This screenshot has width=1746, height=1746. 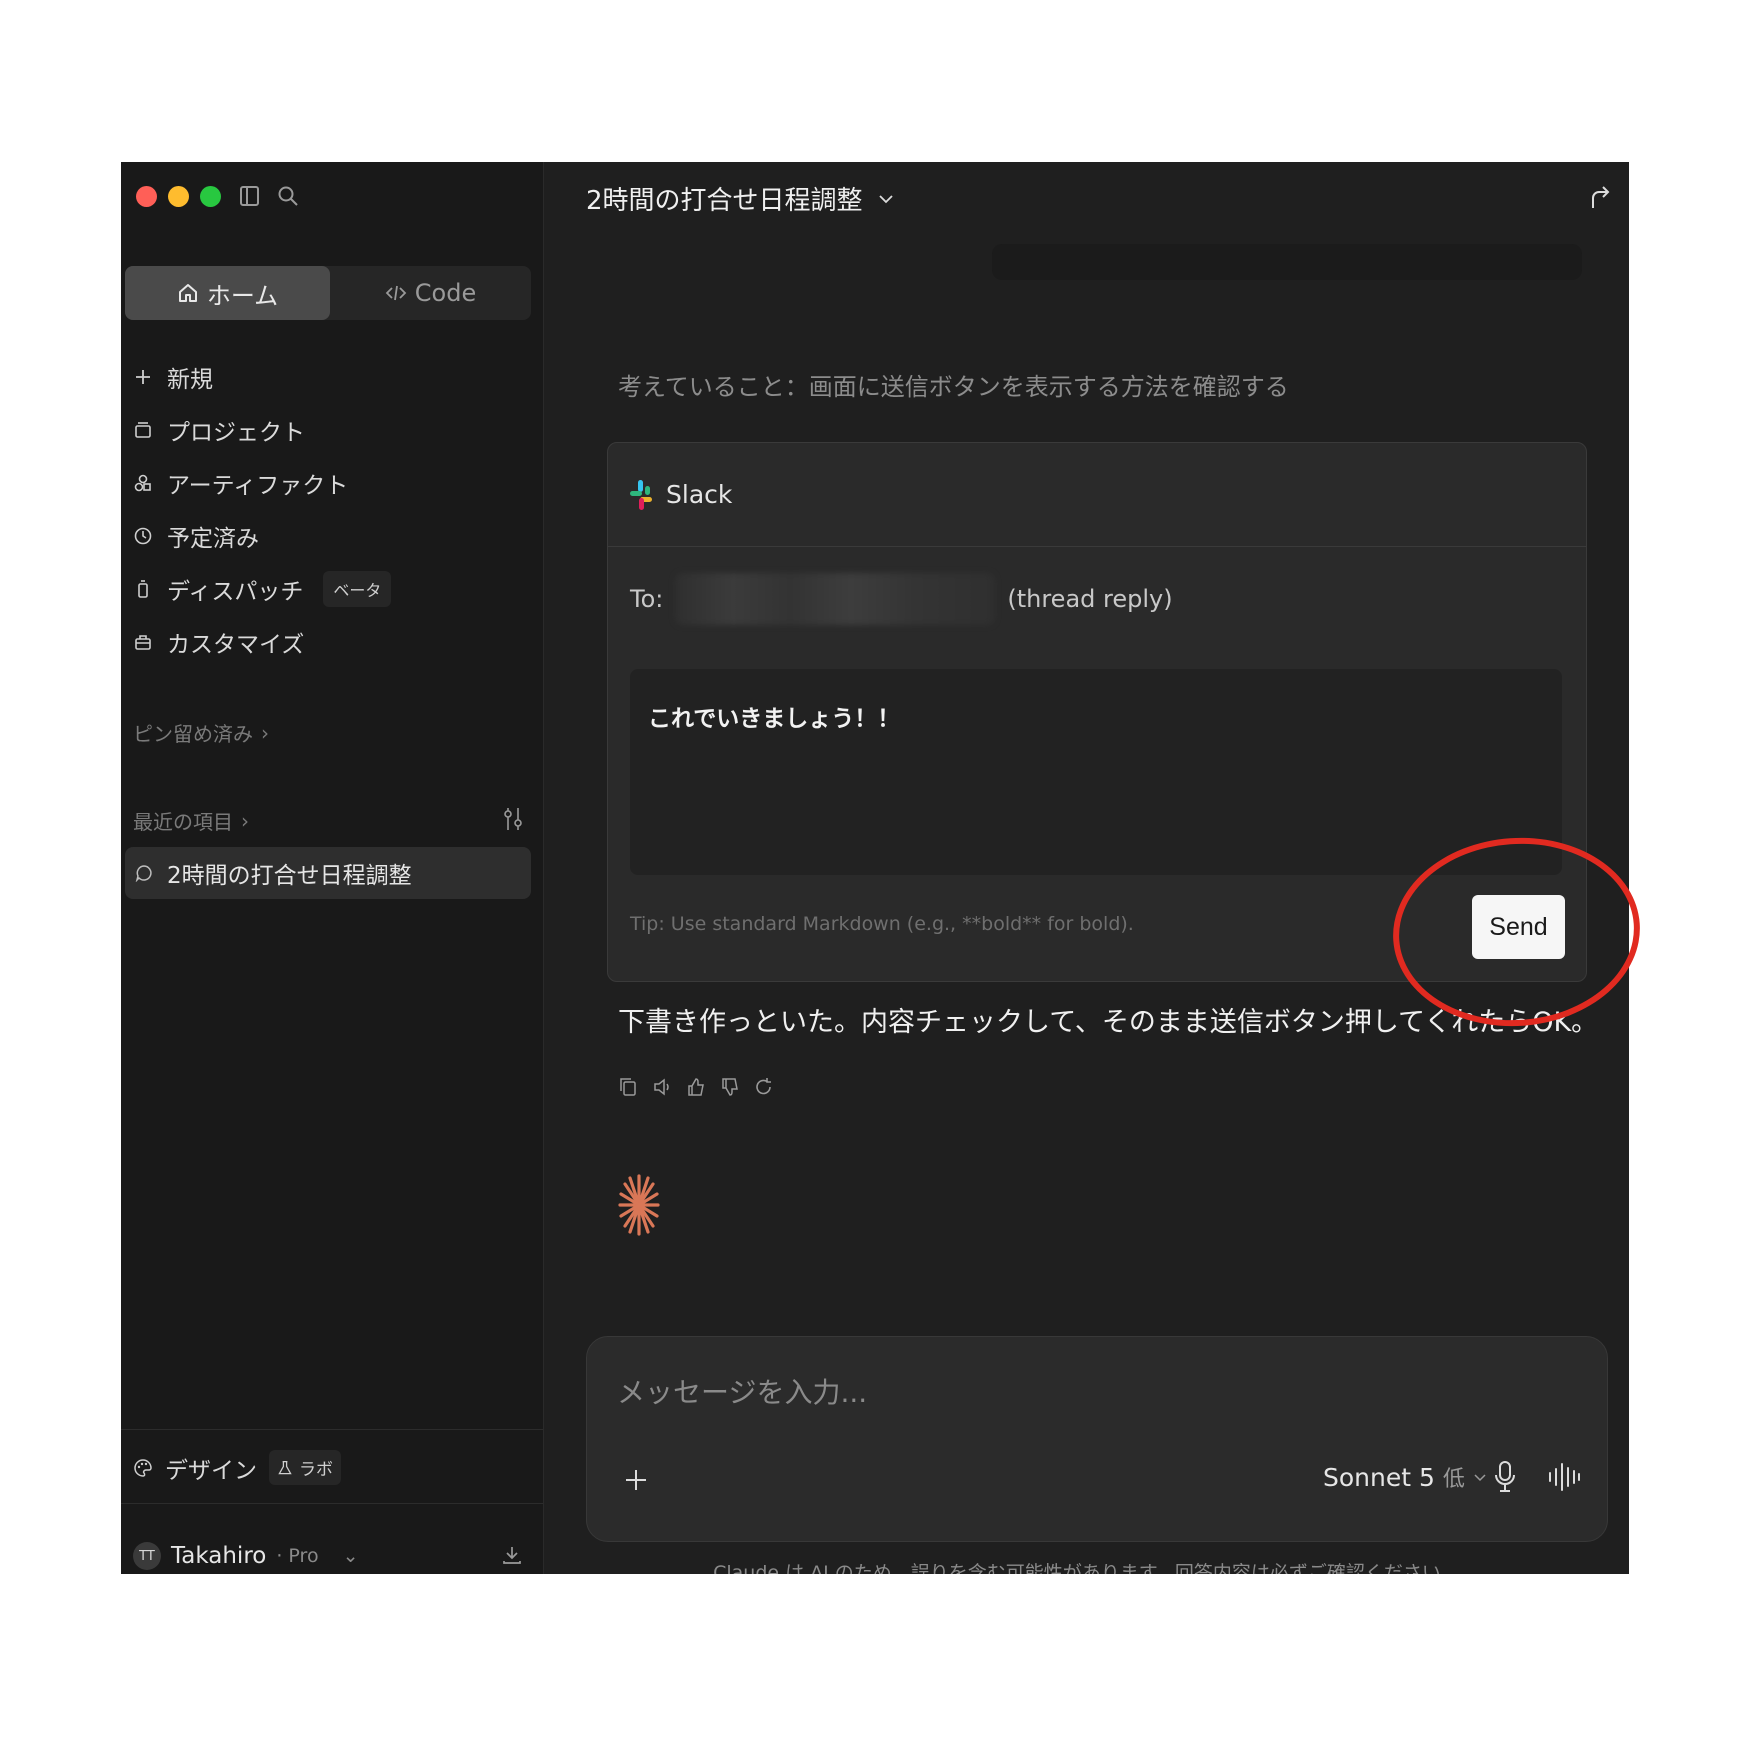 What do you see at coordinates (316, 1470) in the screenshot?
I see `lab-badge-label: ラボ` at bounding box center [316, 1470].